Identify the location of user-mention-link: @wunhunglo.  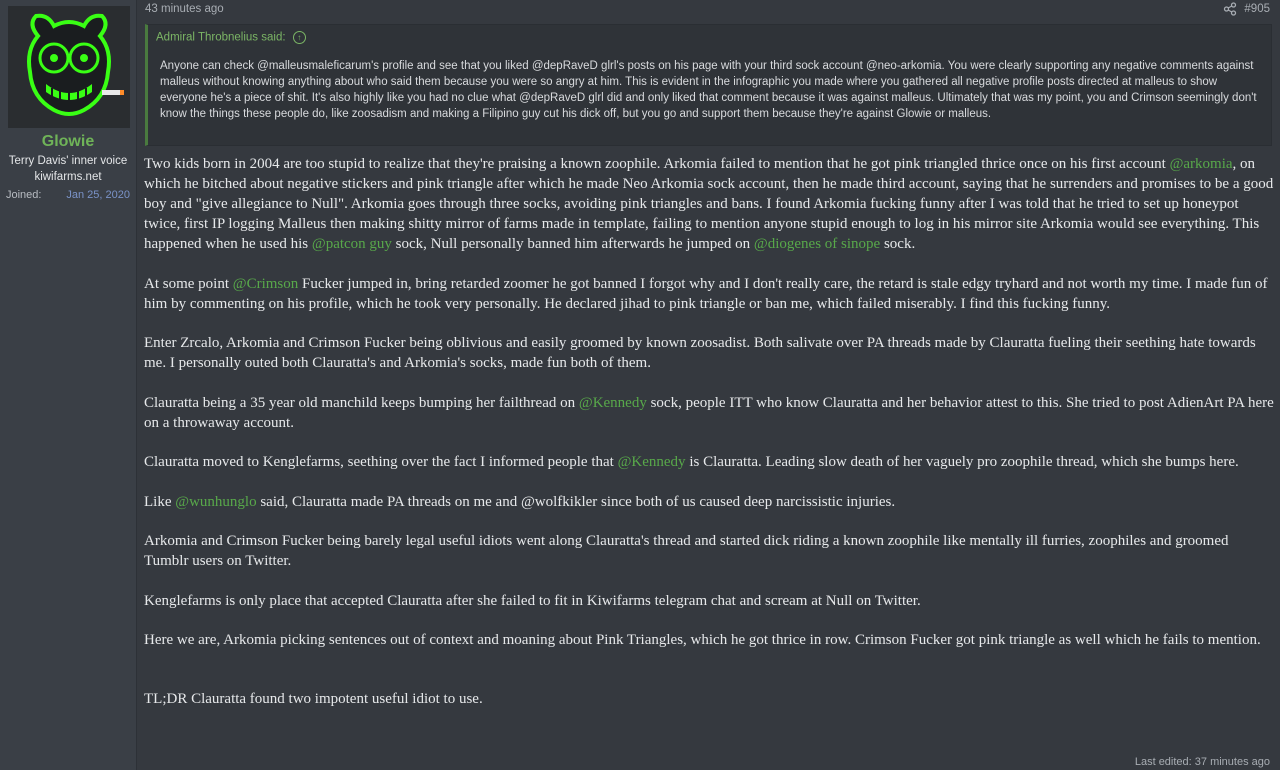
(215, 502).